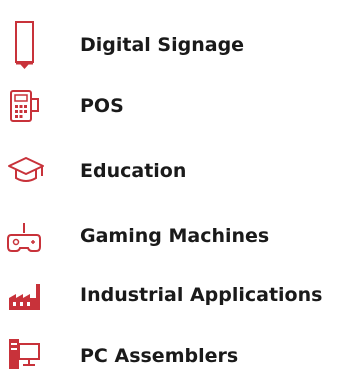 The image size is (363, 390). What do you see at coordinates (133, 171) in the screenshot?
I see `list-item-label: Education` at bounding box center [133, 171].